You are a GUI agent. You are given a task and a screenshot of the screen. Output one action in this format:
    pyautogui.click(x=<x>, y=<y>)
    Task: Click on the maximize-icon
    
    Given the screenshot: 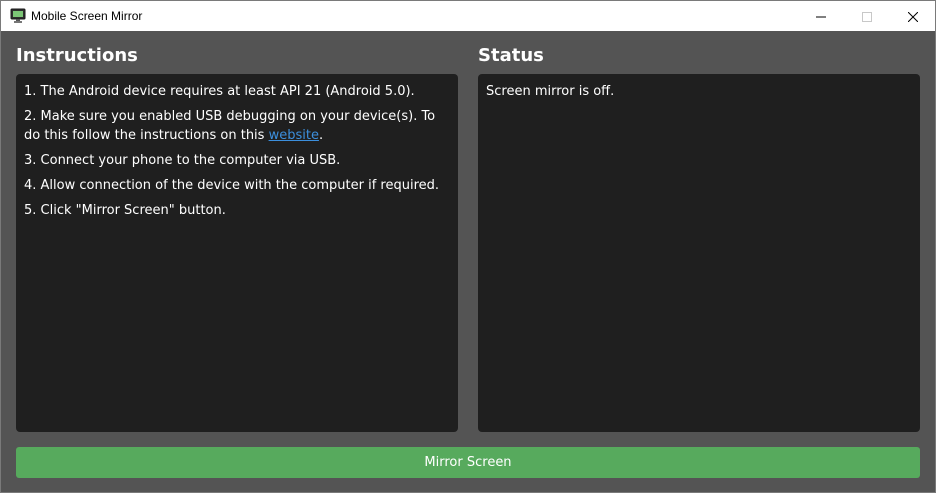 What is the action you would take?
    pyautogui.click(x=867, y=16)
    